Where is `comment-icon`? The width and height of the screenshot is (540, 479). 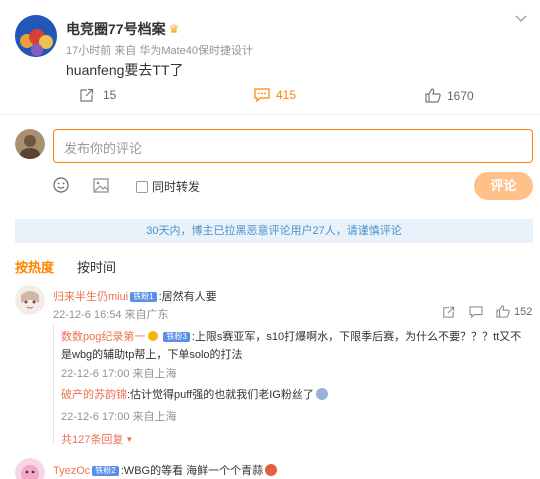
comment-icon is located at coordinates (262, 95).